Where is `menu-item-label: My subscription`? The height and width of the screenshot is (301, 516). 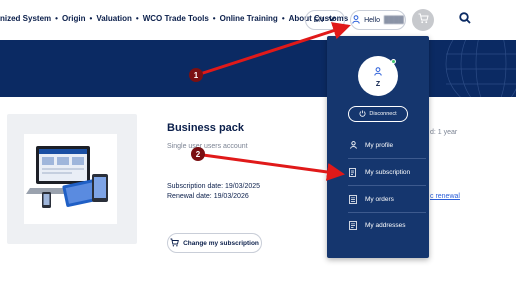 menu-item-label: My subscription is located at coordinates (388, 172).